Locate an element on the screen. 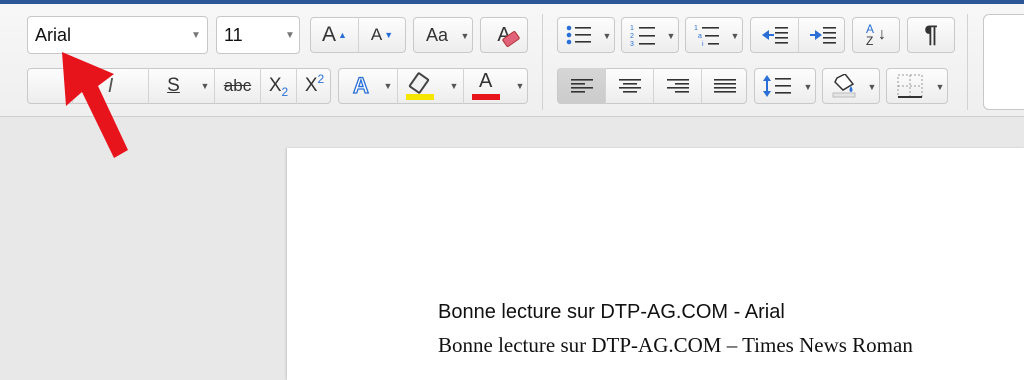 The width and height of the screenshot is (1024, 380). line-spacing-button: ▼ is located at coordinates (785, 86).